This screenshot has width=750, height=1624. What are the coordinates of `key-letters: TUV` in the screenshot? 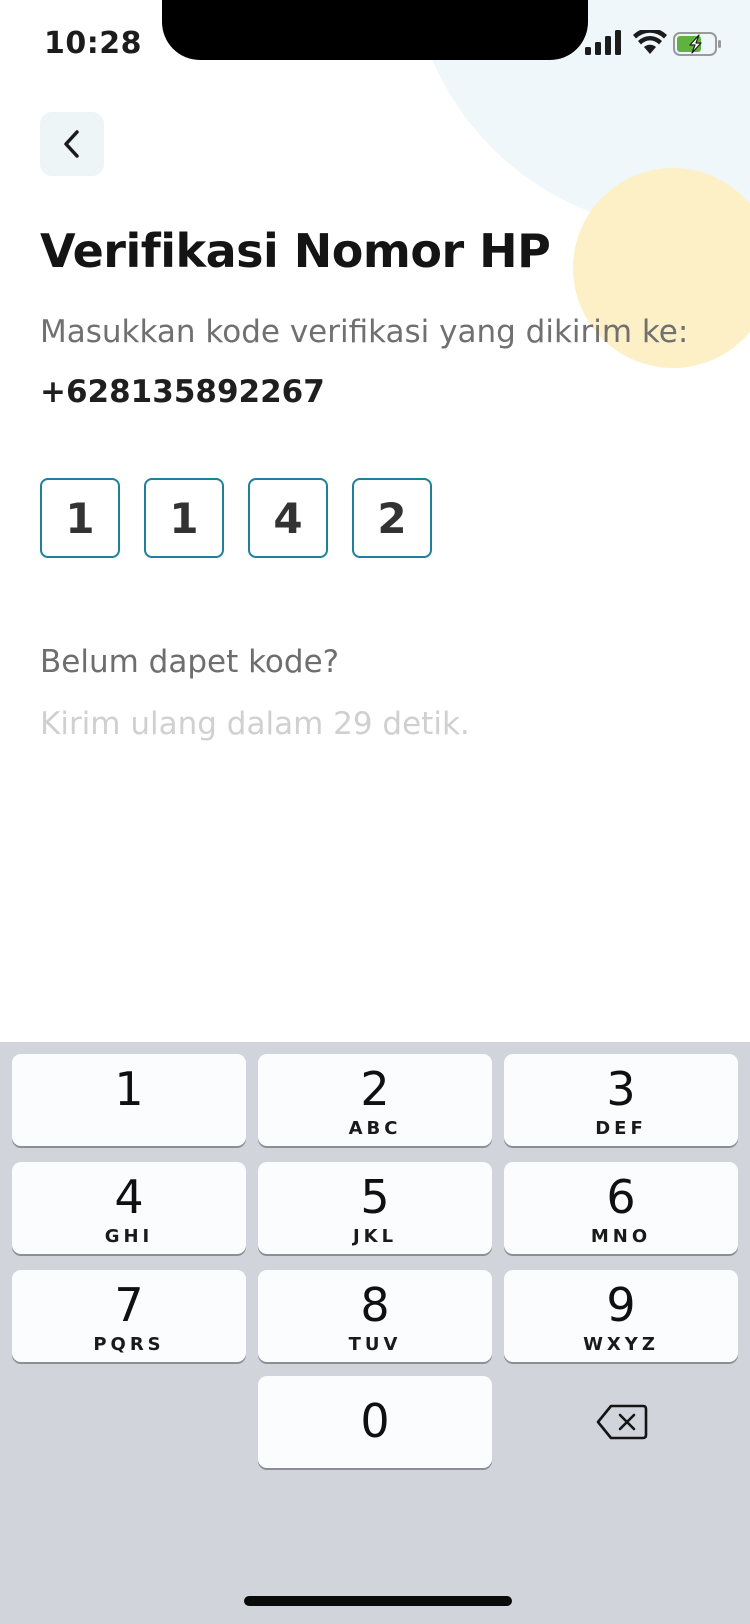 It's located at (375, 1344).